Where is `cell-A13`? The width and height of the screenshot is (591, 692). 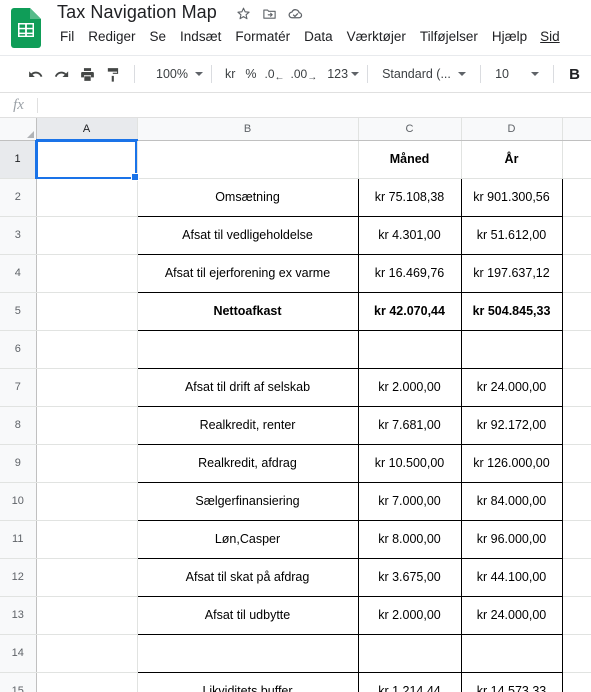 cell-A13 is located at coordinates (87, 615).